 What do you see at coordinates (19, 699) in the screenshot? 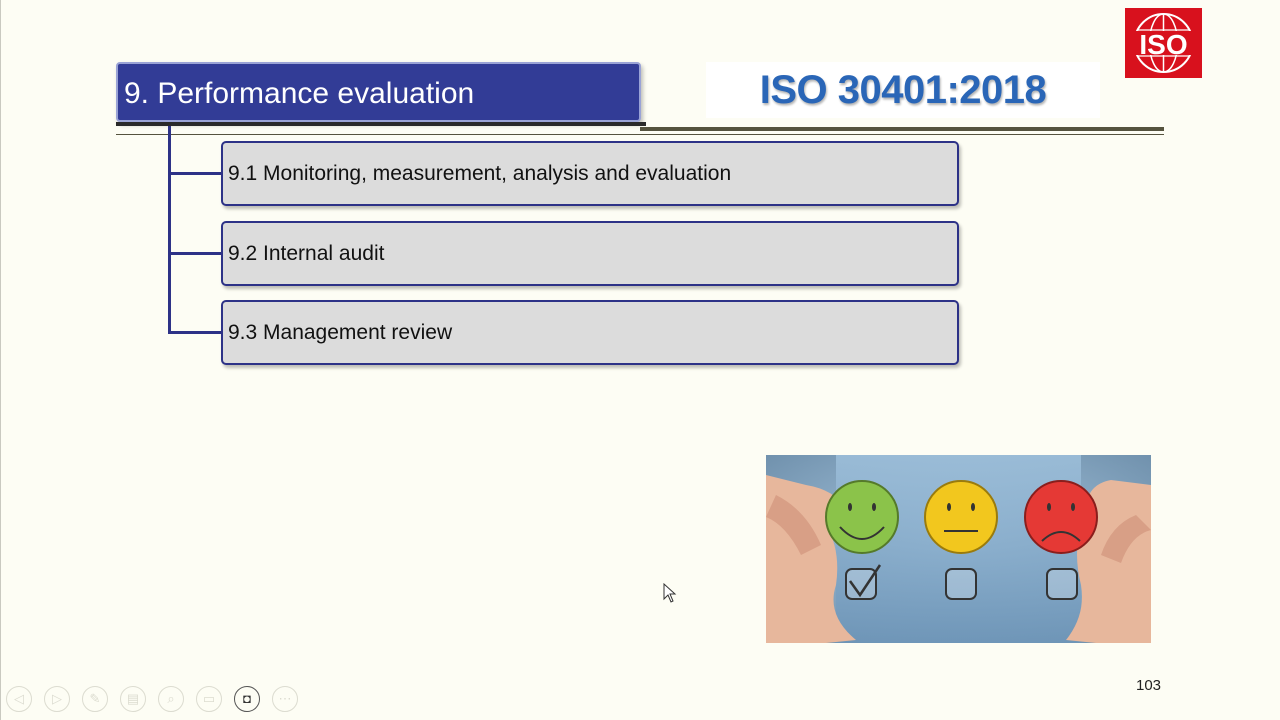
I see `previous-slide-icon: ◁` at bounding box center [19, 699].